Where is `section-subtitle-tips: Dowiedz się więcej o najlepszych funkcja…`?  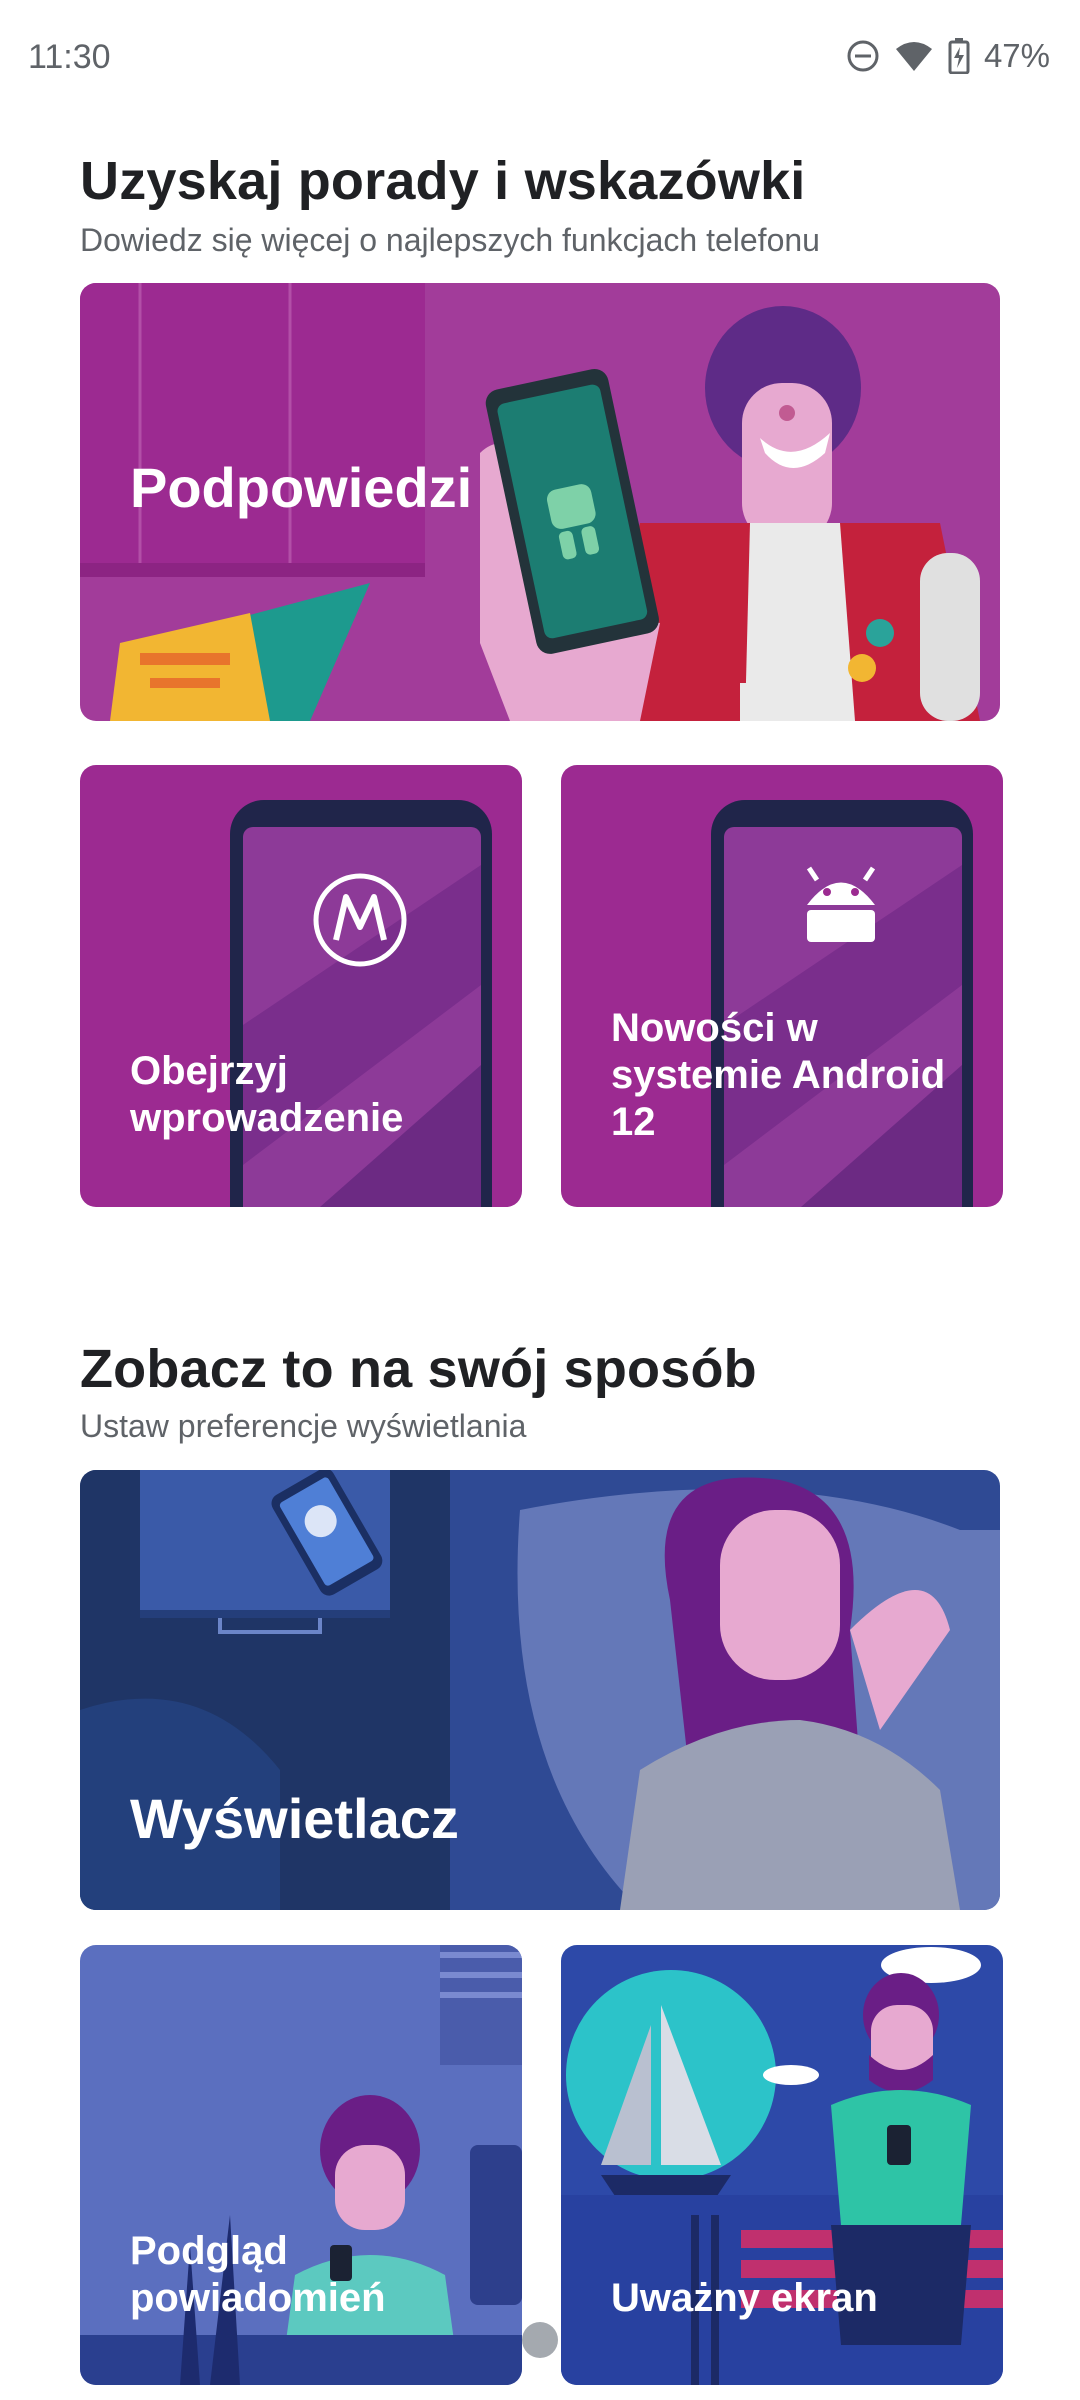
section-subtitle-tips: Dowiedz się więcej o najlepszych funkcja… is located at coordinates (450, 240).